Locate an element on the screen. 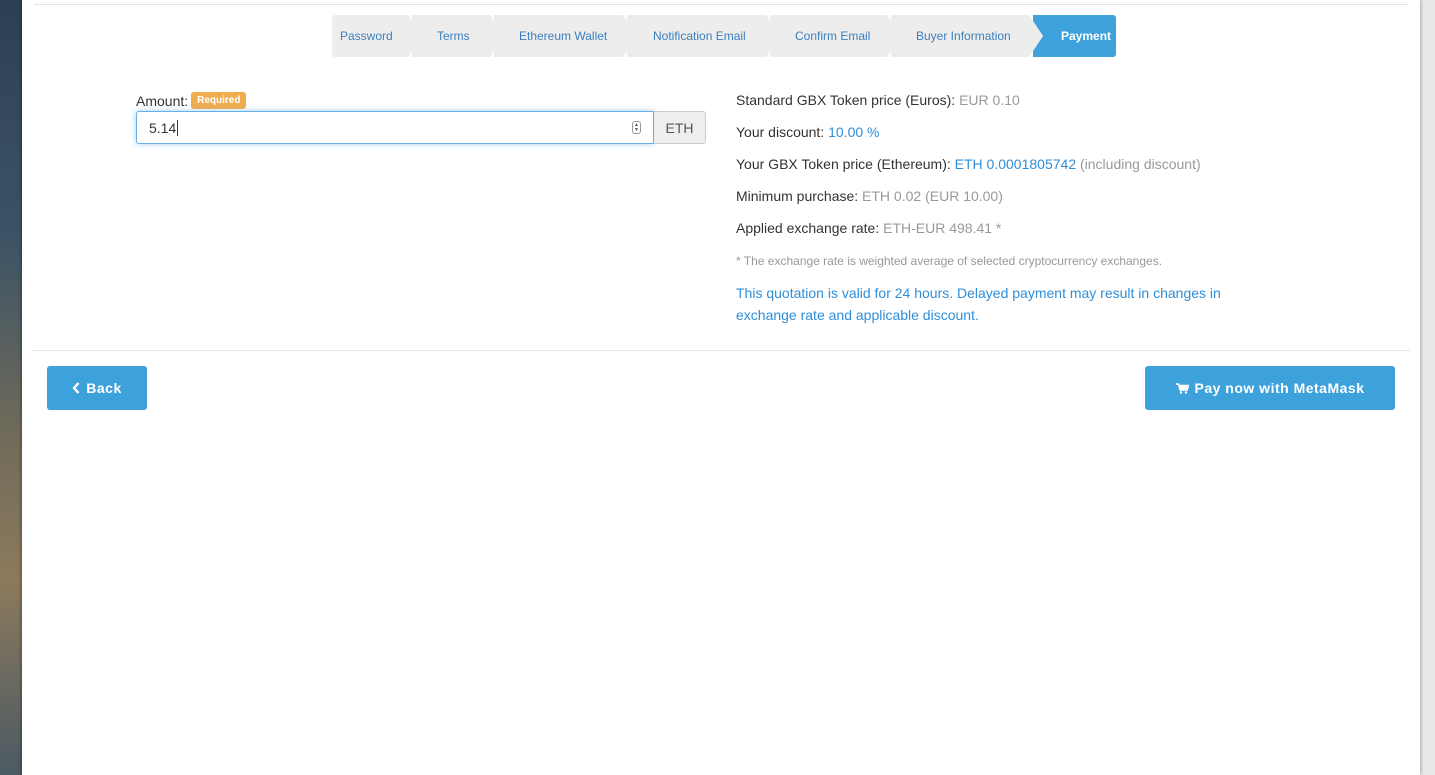 The width and height of the screenshot is (1435, 775). step-label: Confirm Email is located at coordinates (833, 36).